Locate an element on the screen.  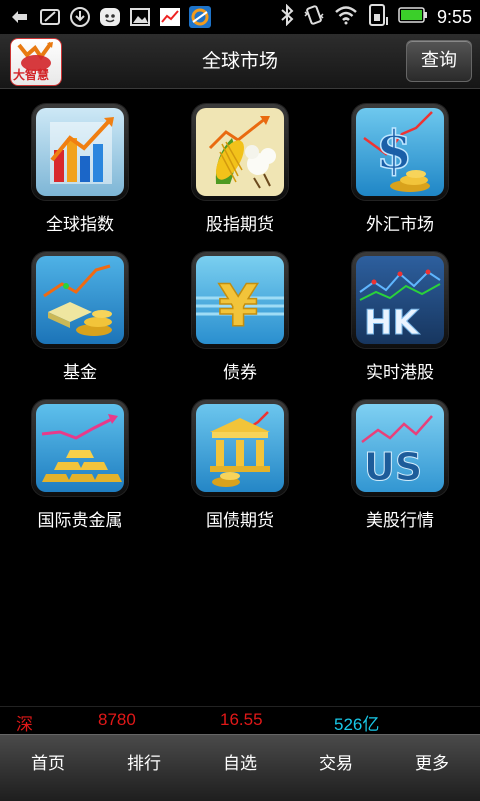
corn-cotton-icon is located at coordinates (240, 152).